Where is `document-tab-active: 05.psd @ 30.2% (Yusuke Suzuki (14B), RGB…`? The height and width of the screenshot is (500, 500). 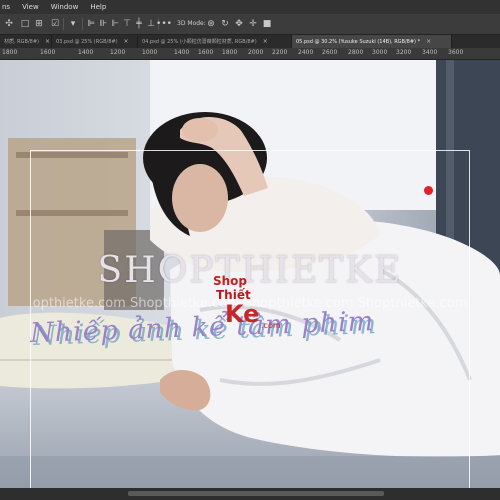 document-tab-active: 05.psd @ 30.2% (Yusuke Suzuki (14B), RGB… is located at coordinates (372, 41).